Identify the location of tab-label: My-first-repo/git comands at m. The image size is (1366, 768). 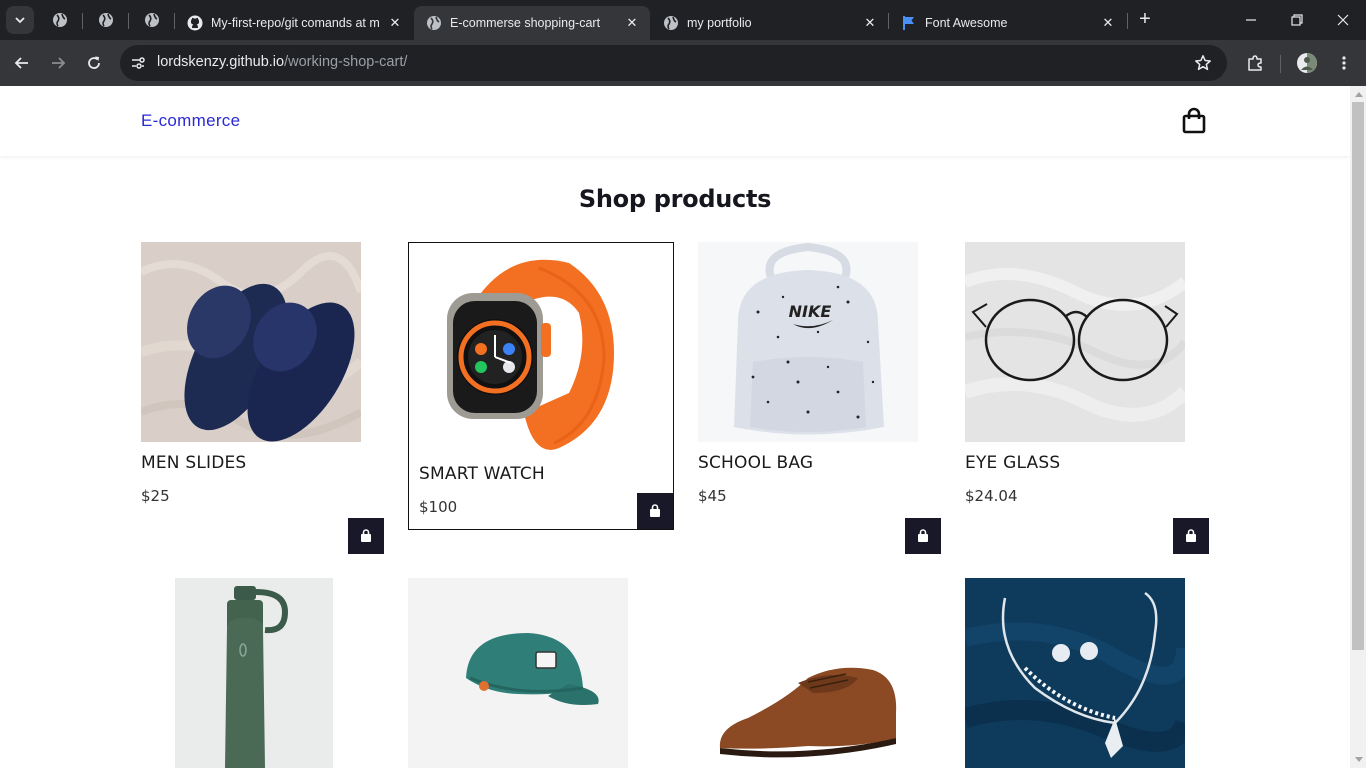
(295, 23).